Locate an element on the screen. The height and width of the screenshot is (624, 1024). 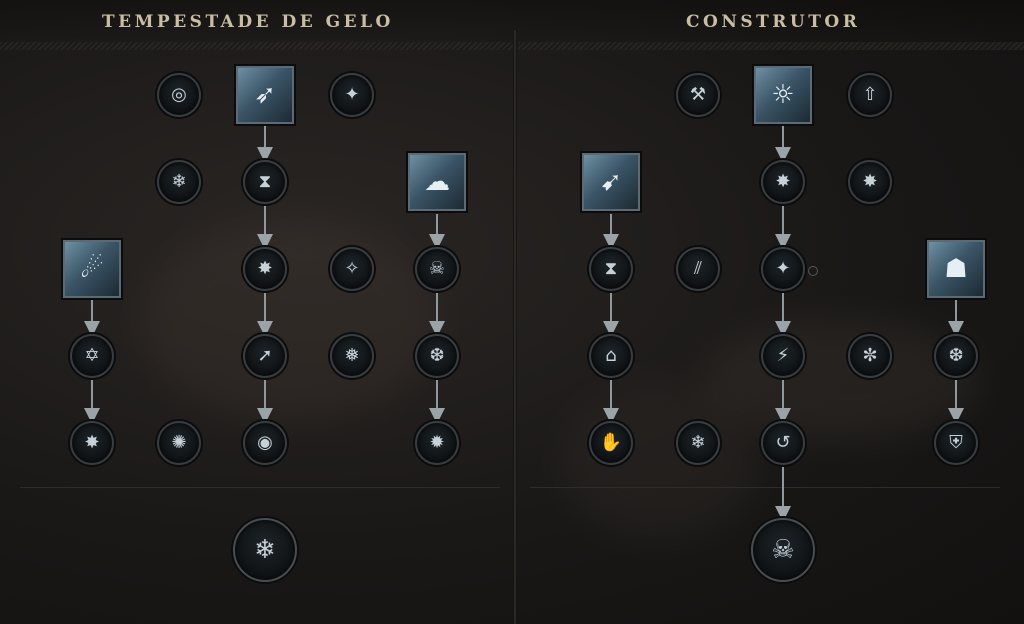
frost-figure-icon: ☗ is located at coordinates (956, 269).